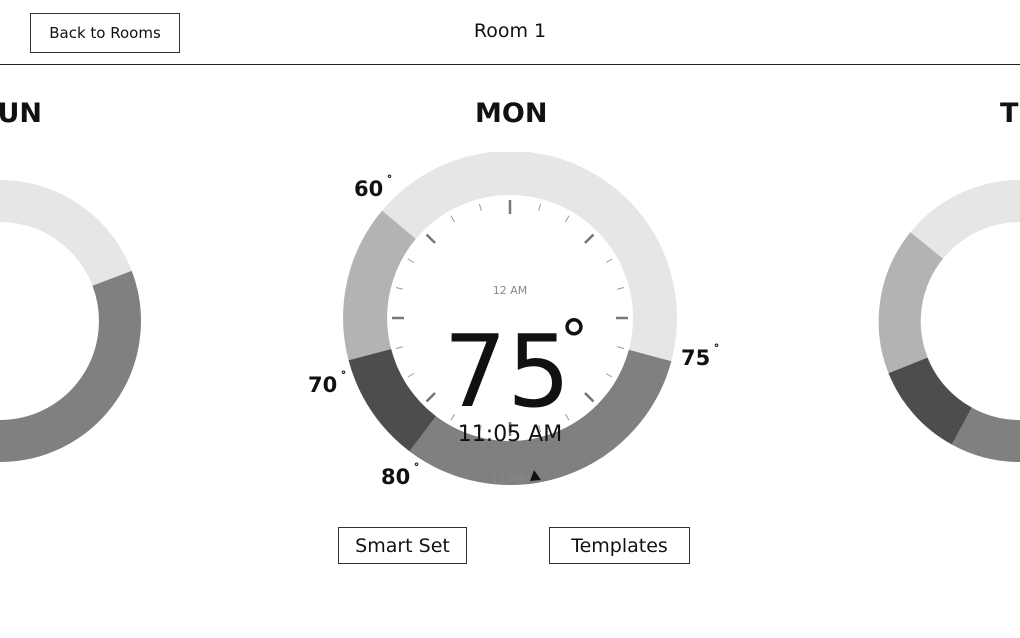 The image size is (1020, 638). What do you see at coordinates (508, 479) in the screenshot?
I see `dial-label-12pm: 12 PM` at bounding box center [508, 479].